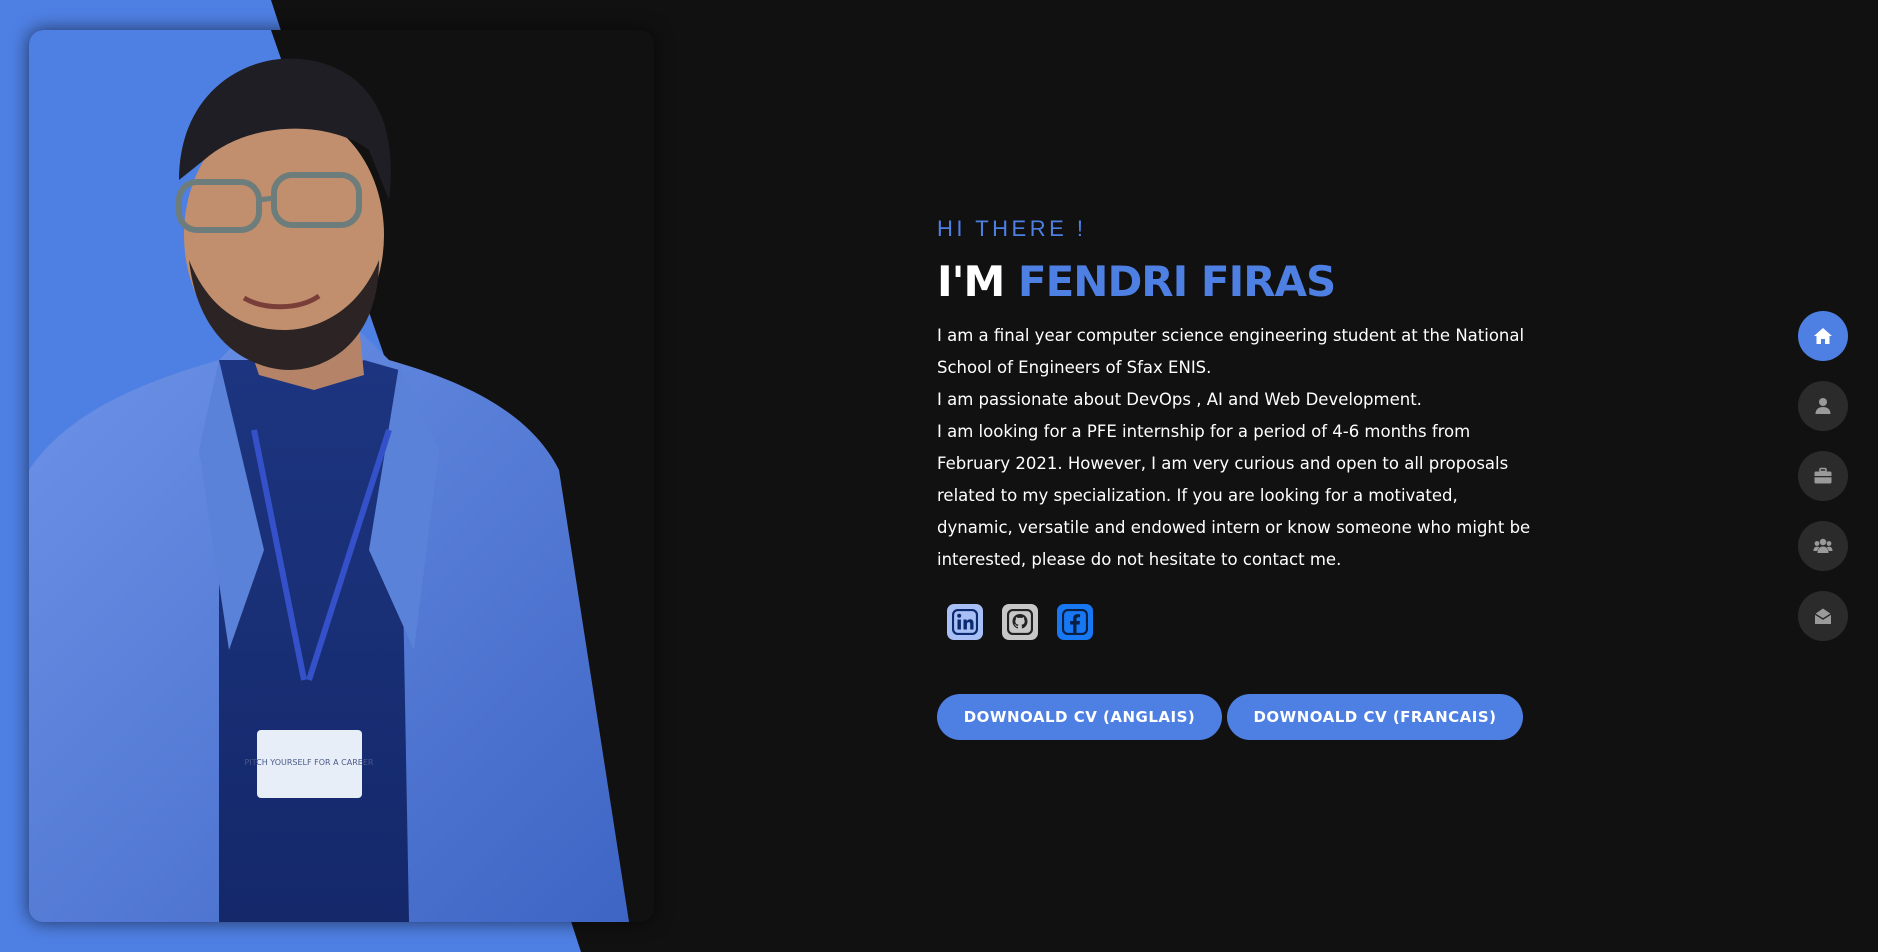 The height and width of the screenshot is (952, 1878). What do you see at coordinates (1079, 717) in the screenshot?
I see `download-cv-english-button: DOWNOALD CV (ANGLAIS)` at bounding box center [1079, 717].